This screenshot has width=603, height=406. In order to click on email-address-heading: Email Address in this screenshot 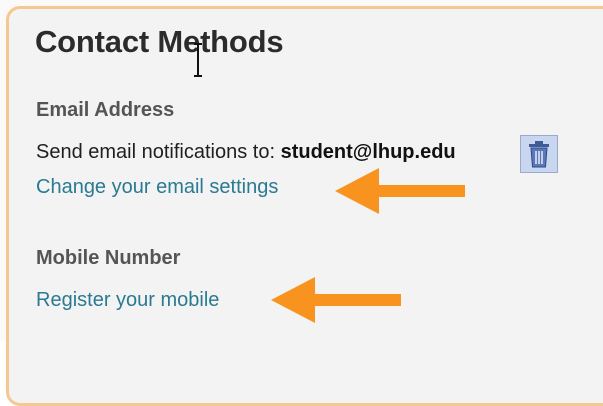, I will do `click(105, 110)`.